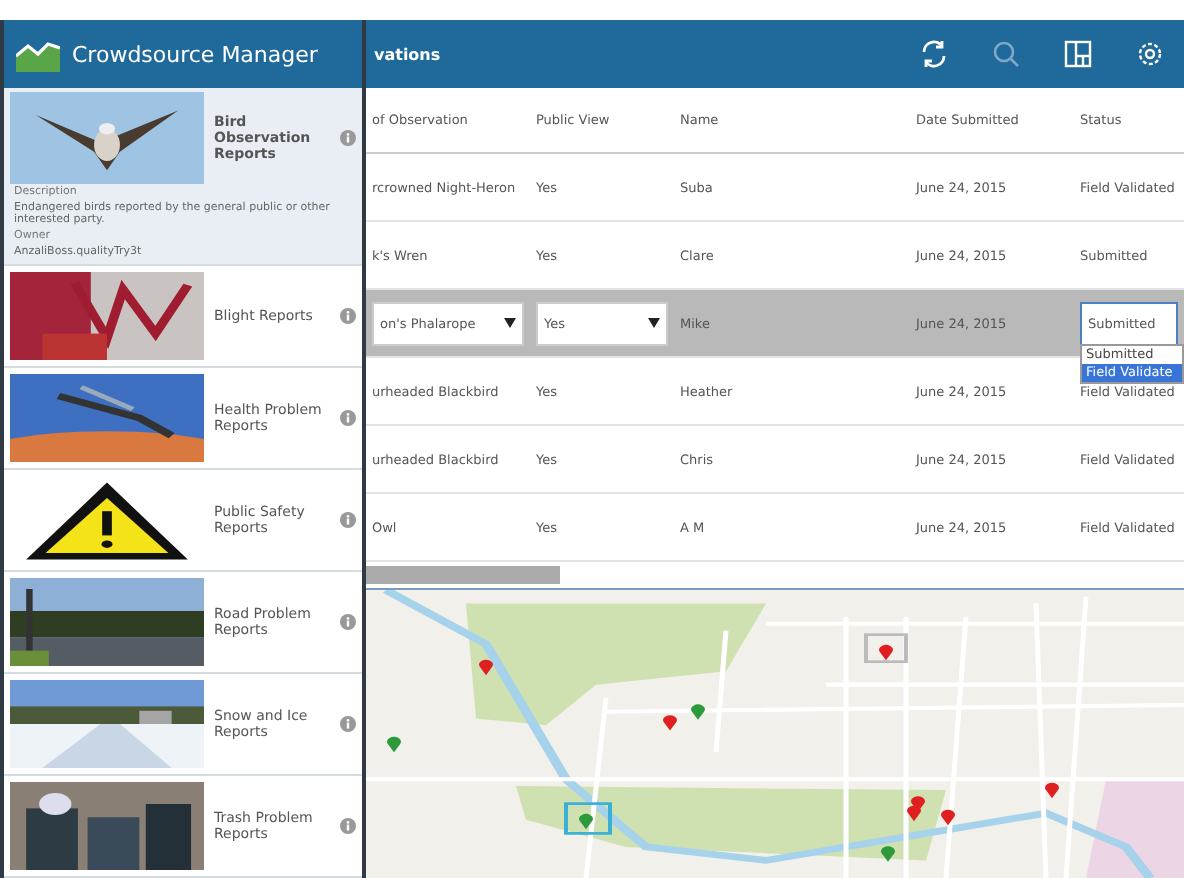 The height and width of the screenshot is (878, 1184). Describe the element at coordinates (195, 54) in the screenshot. I see `app-title: Crowdsource Manager` at that location.